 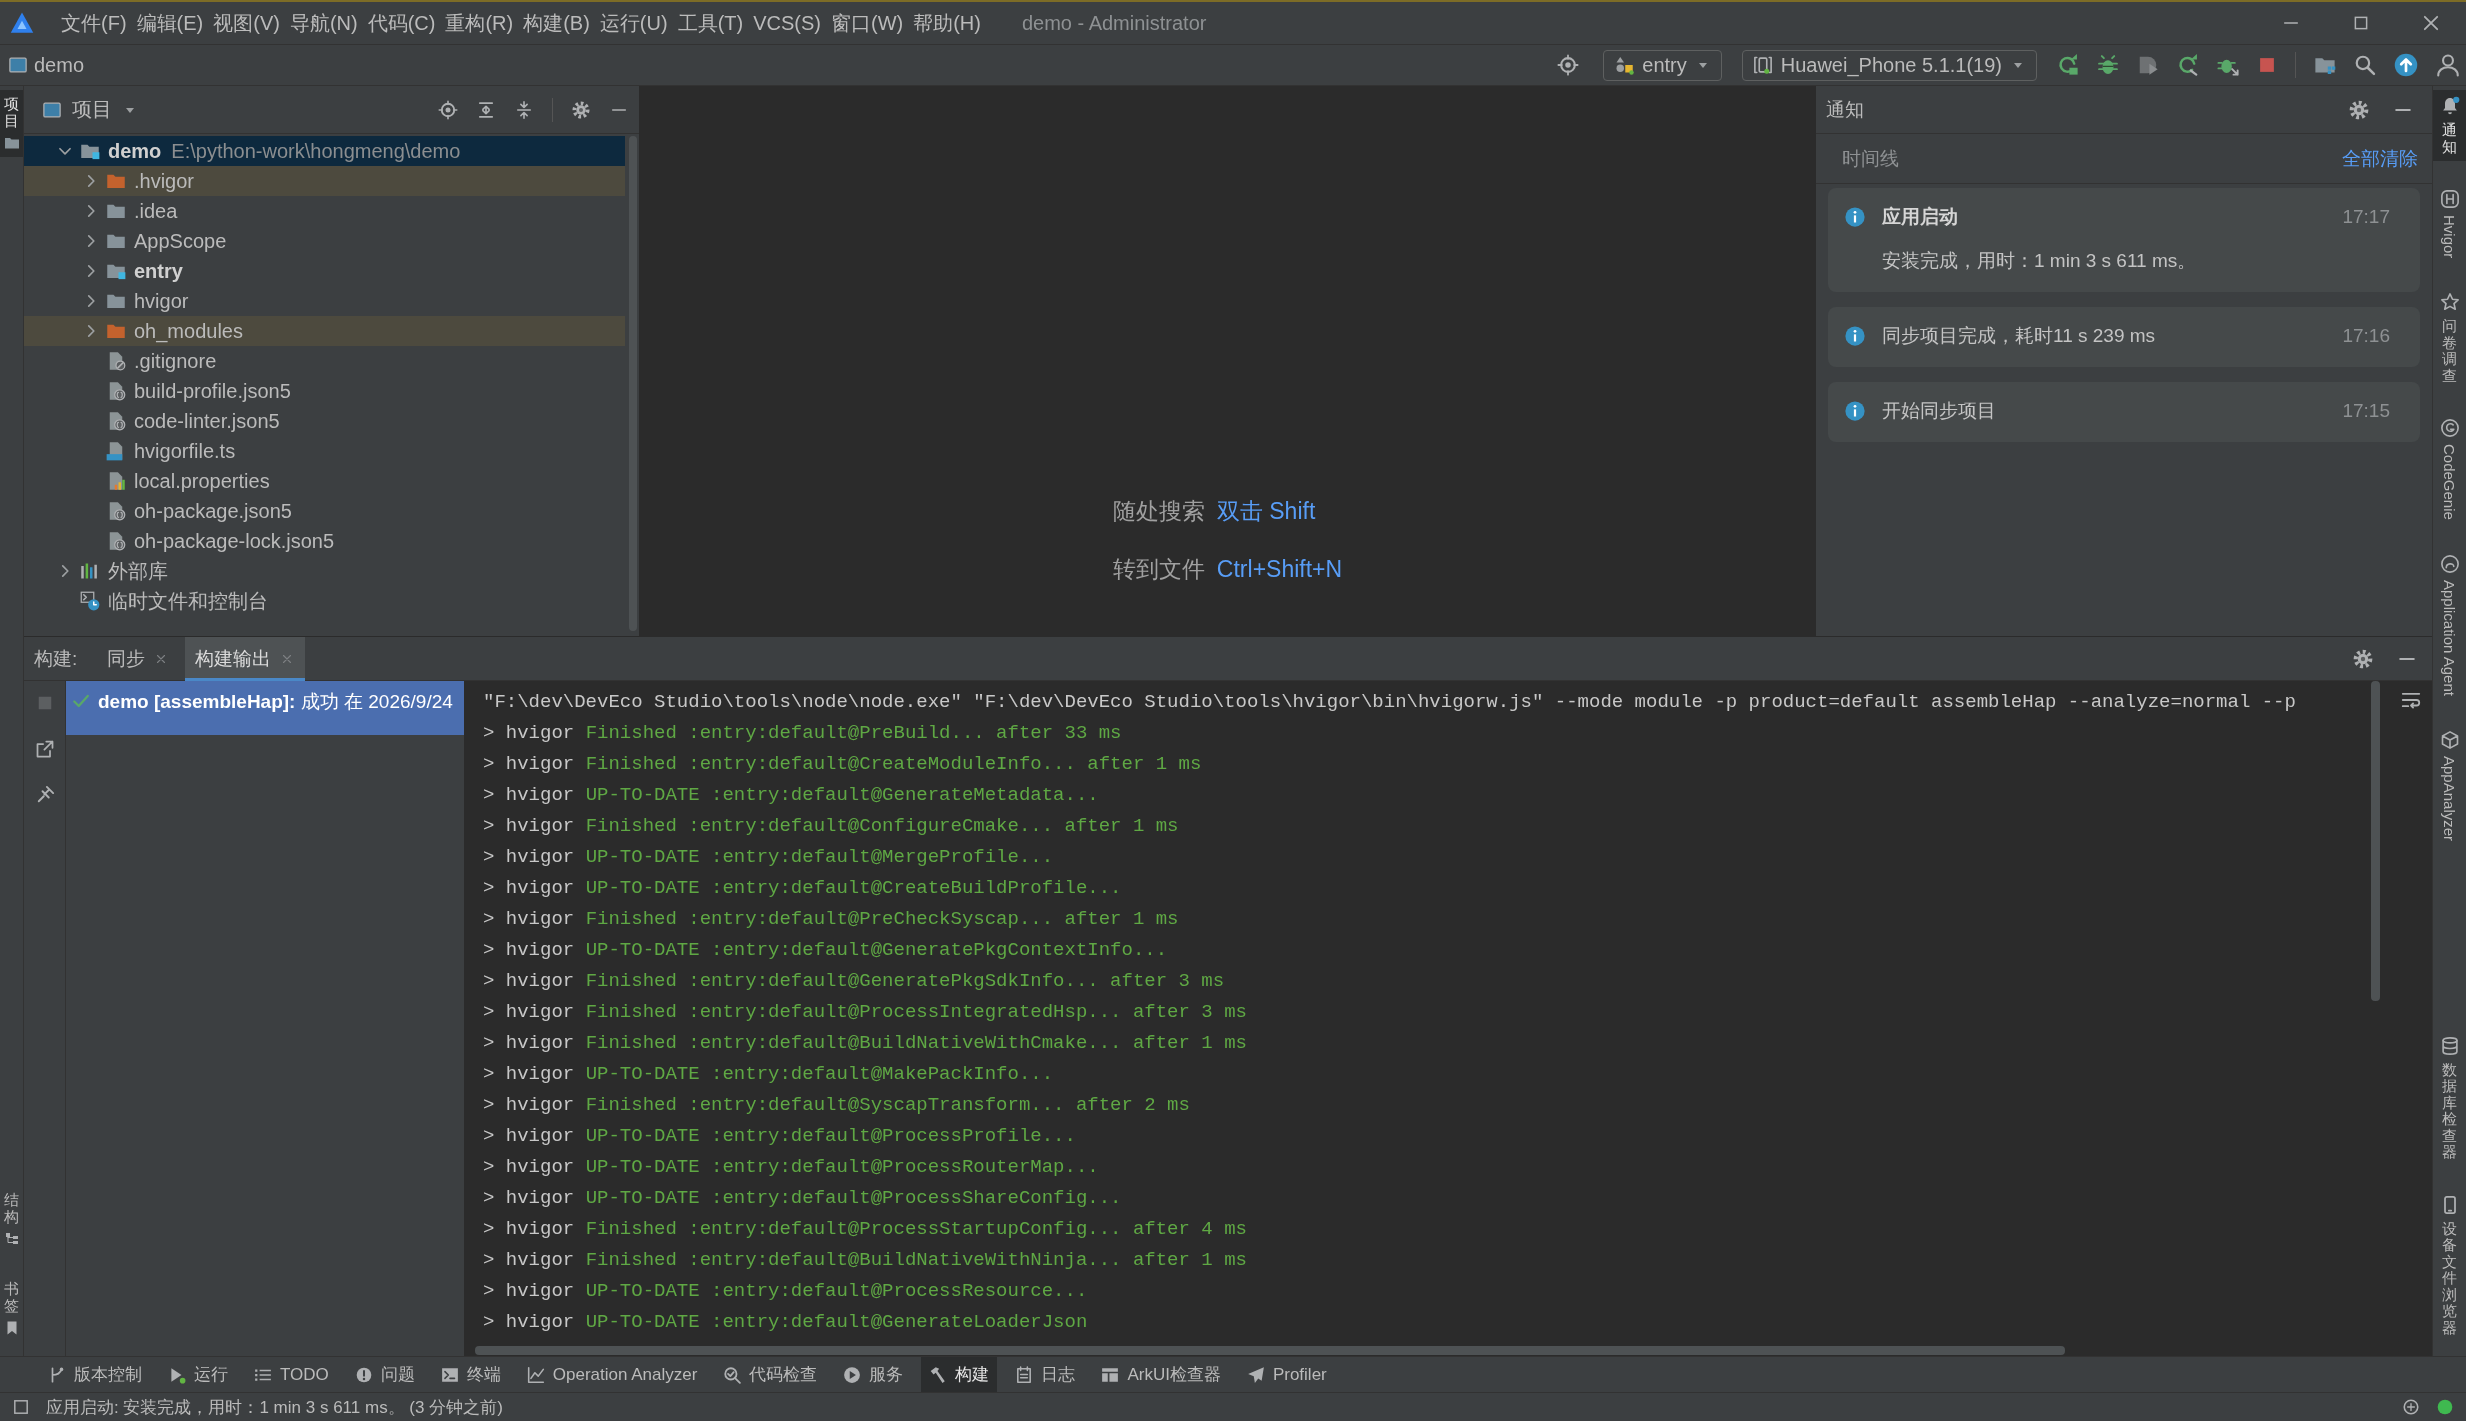 What do you see at coordinates (1624, 65) in the screenshot?
I see `shapes-icon` at bounding box center [1624, 65].